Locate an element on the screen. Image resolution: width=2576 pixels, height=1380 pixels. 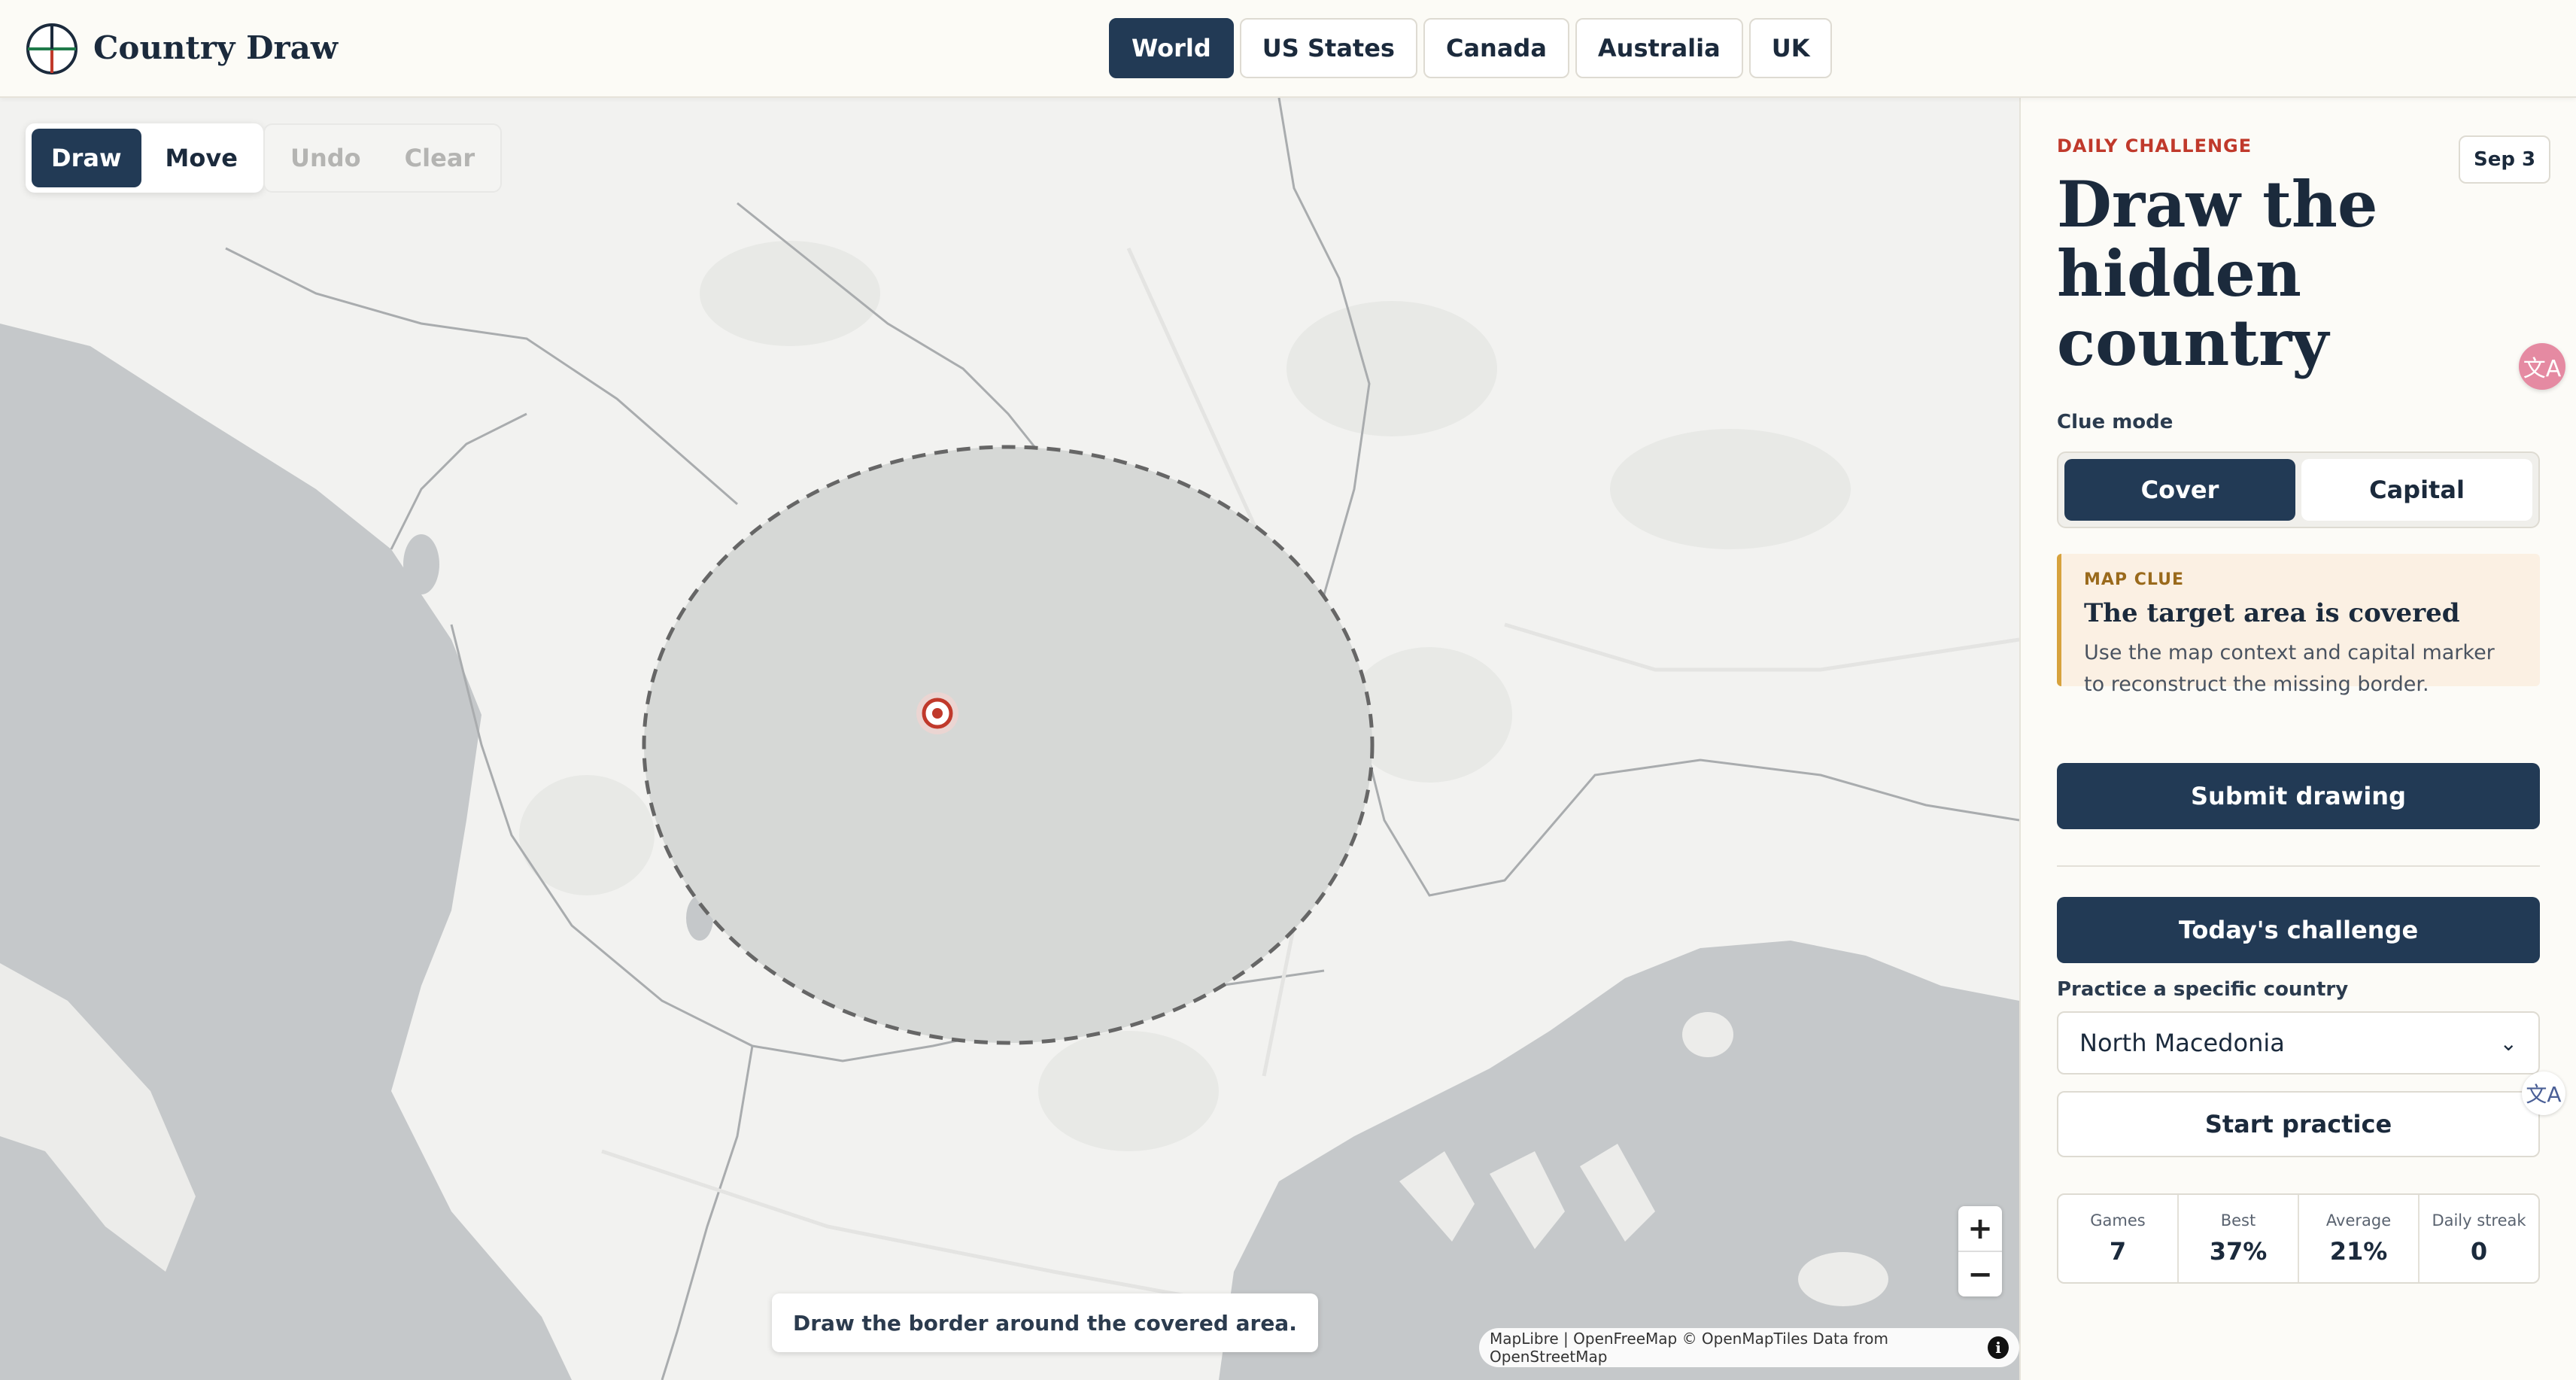
app-title: Country Draw is located at coordinates (215, 47).